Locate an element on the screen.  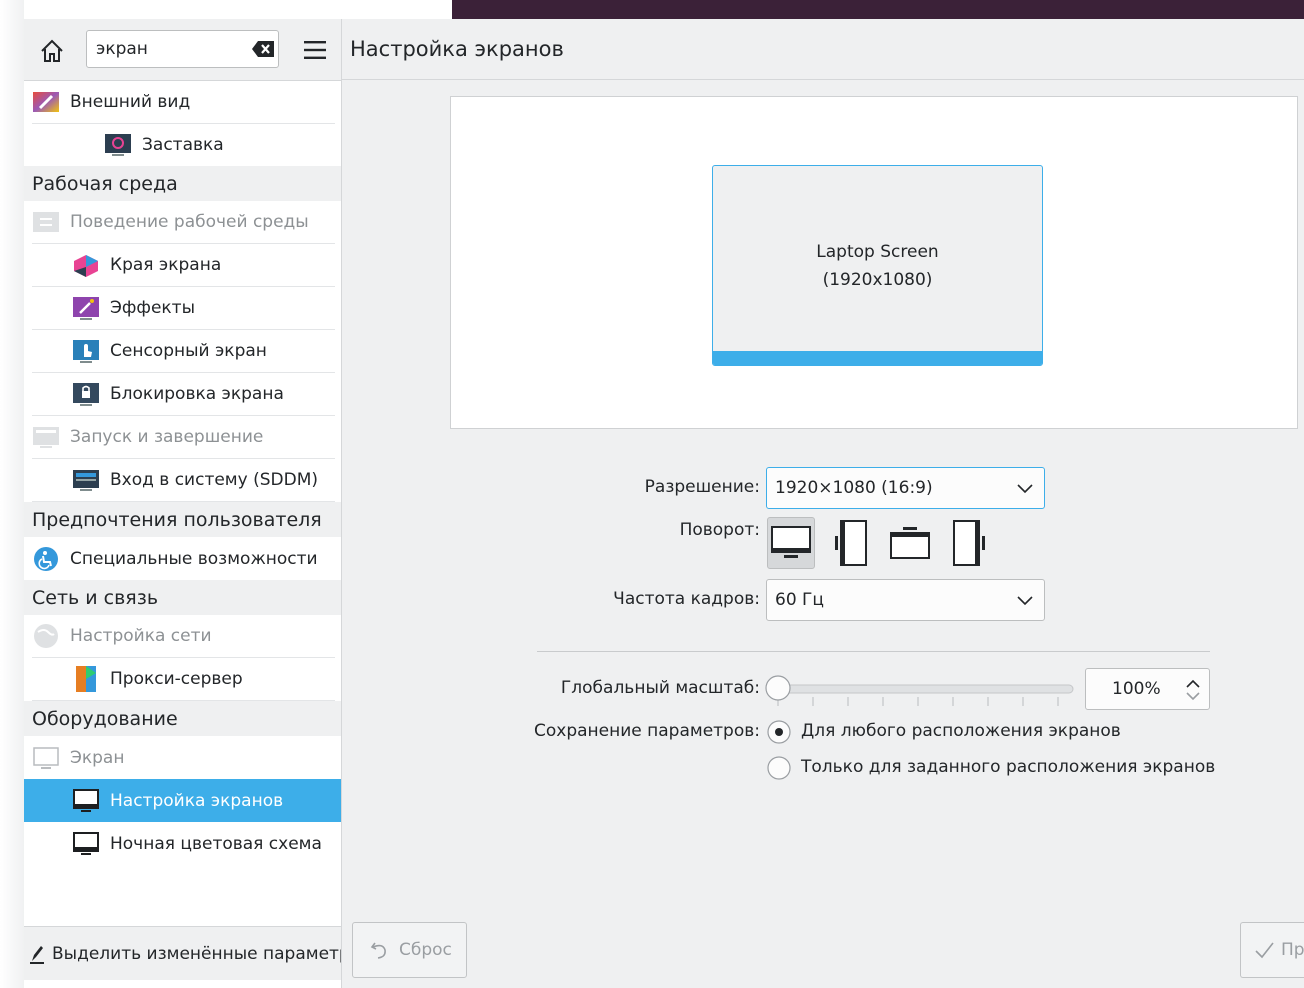
sidebar-item-screensaver: Заставка is located at coordinates (183, 145).